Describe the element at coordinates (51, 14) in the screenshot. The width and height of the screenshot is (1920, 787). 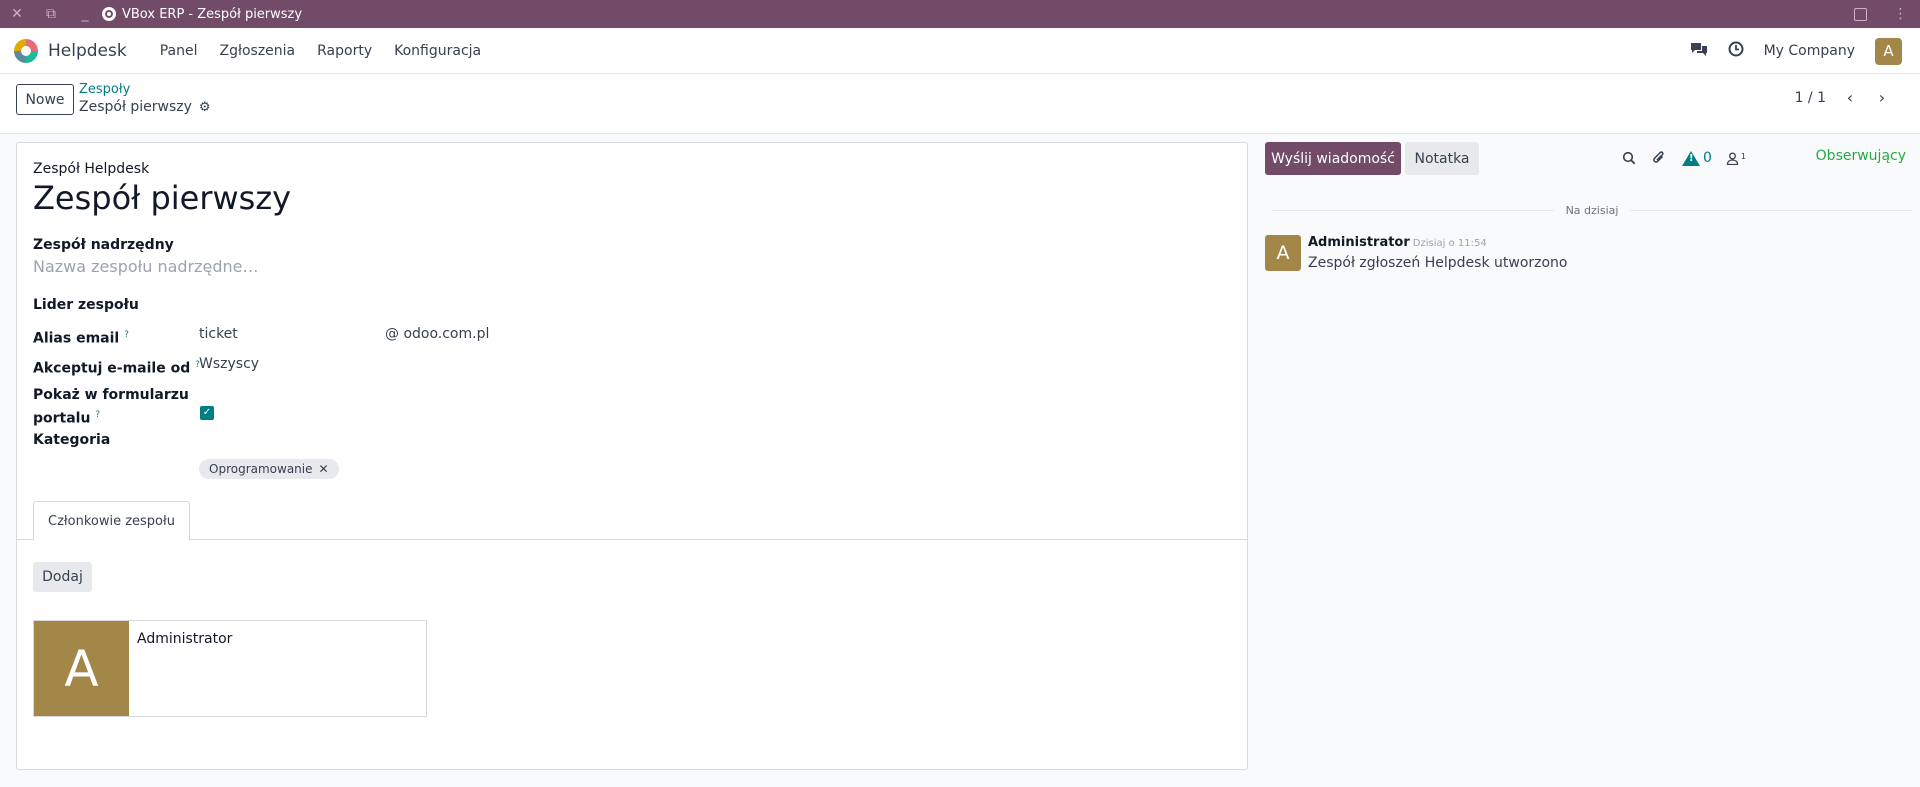
I see `restore-window-icon: ⧉` at that location.